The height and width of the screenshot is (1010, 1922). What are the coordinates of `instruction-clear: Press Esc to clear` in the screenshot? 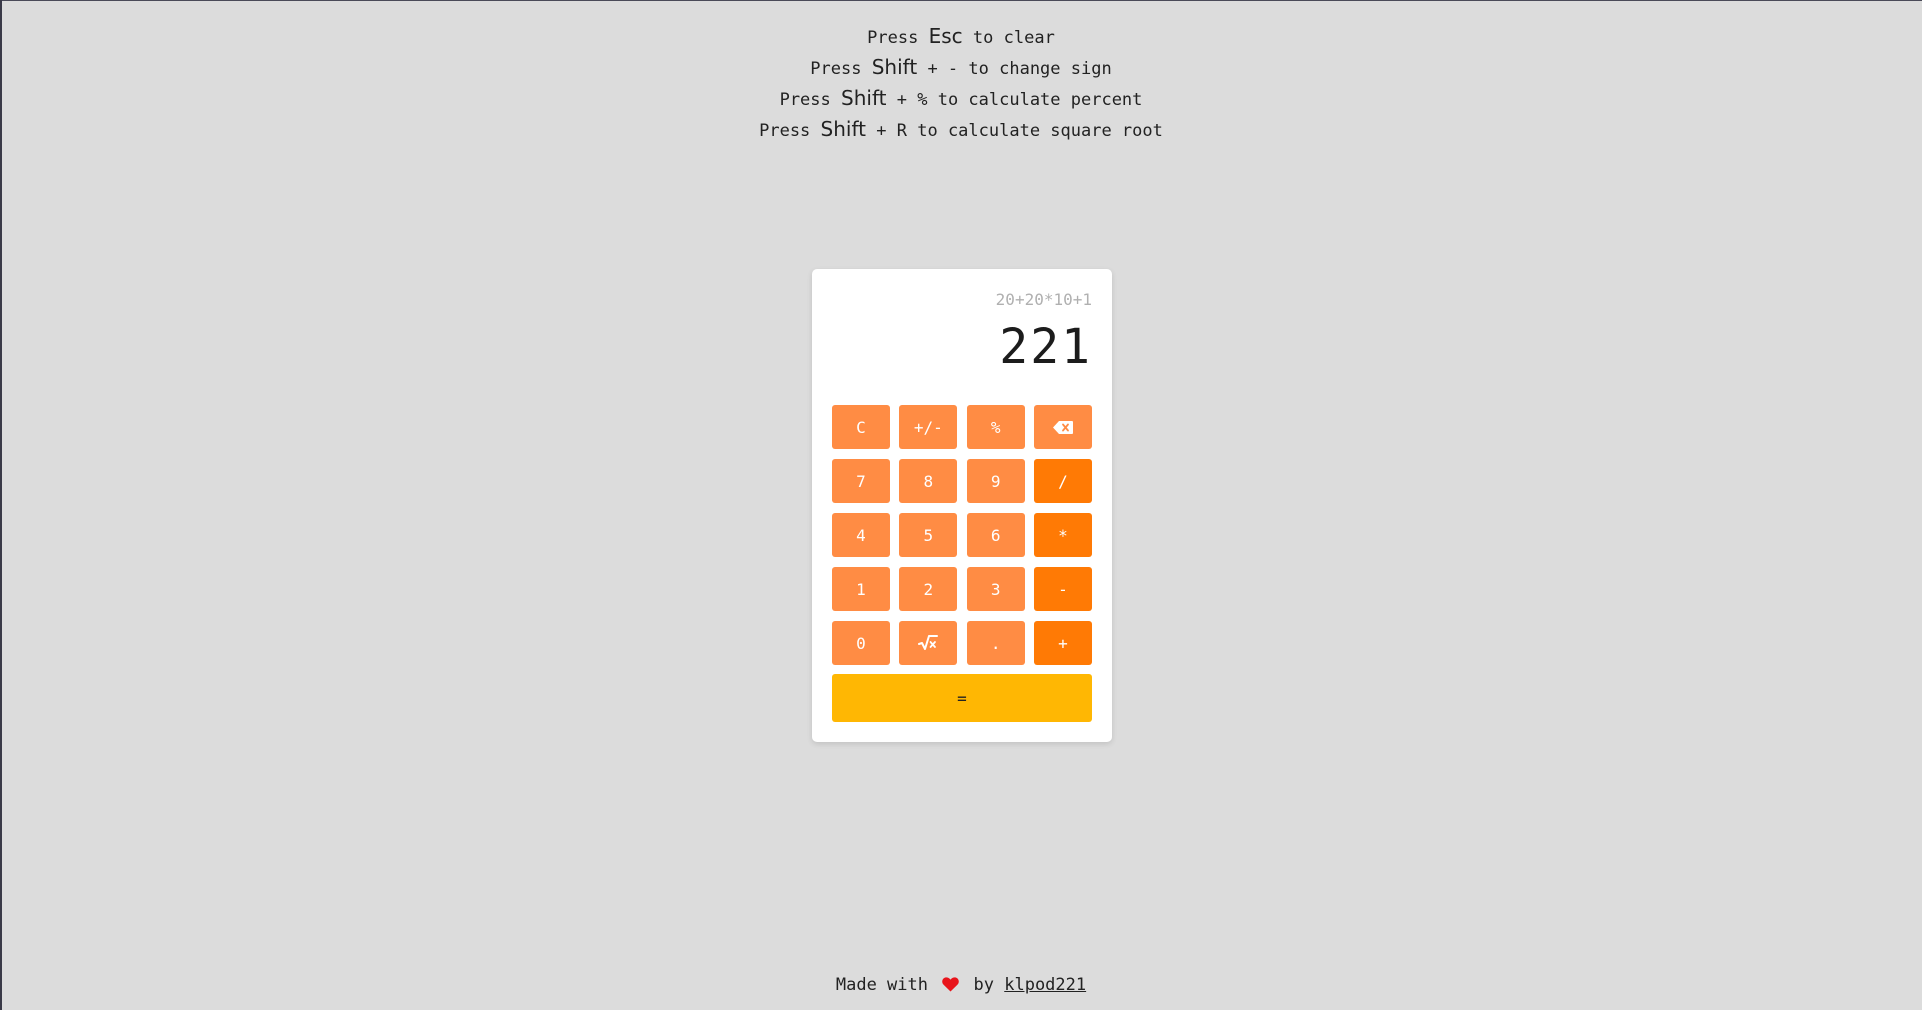 It's located at (961, 36).